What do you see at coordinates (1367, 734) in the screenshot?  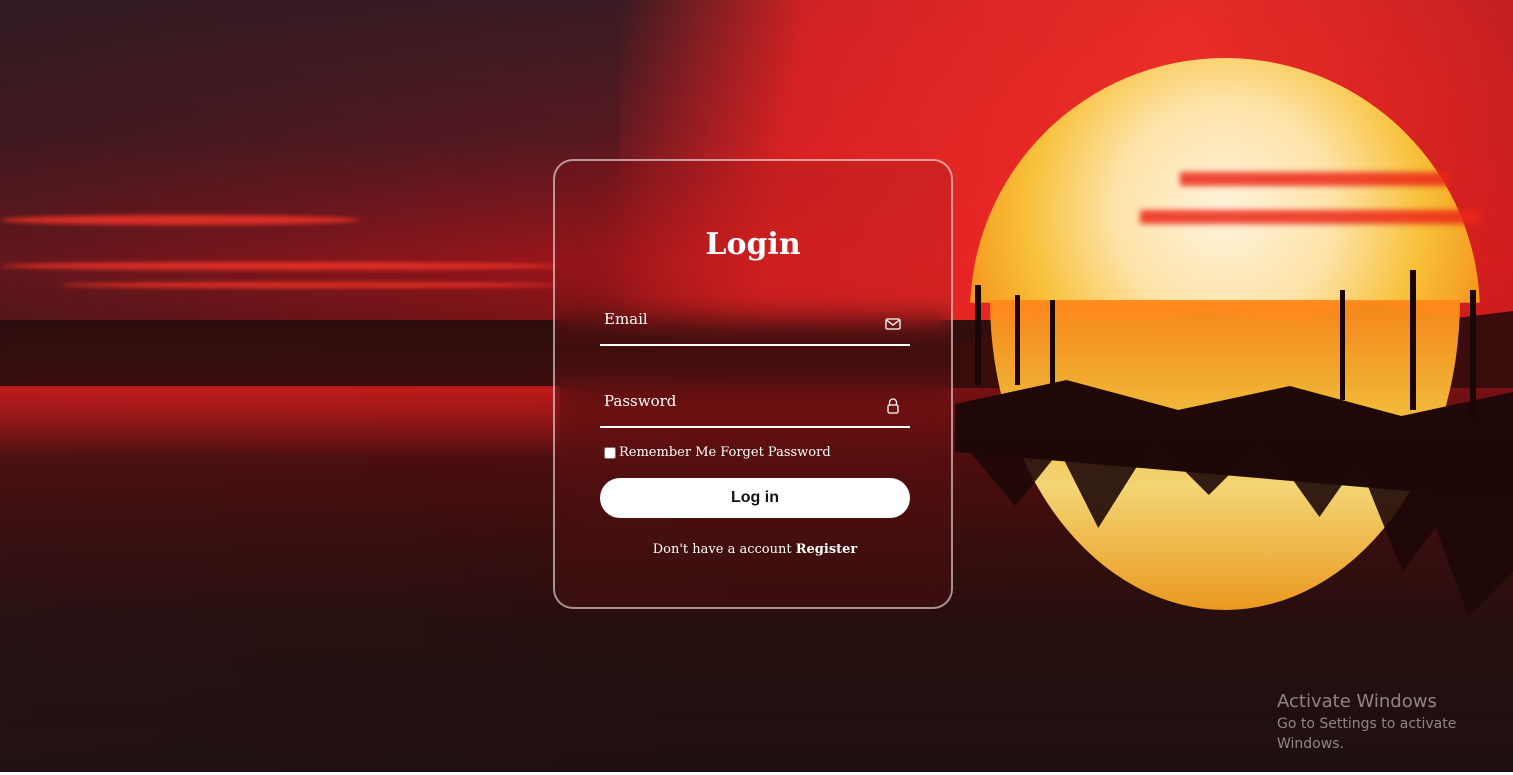 I see `watermark-subtitle: Go to Settings to activate Windows.` at bounding box center [1367, 734].